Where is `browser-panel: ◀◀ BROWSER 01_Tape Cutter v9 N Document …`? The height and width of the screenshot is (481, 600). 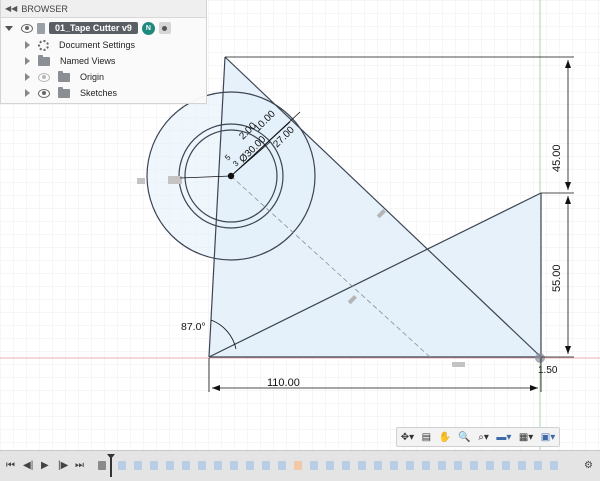 browser-panel: ◀◀ BROWSER 01_Tape Cutter v9 N Document … is located at coordinates (103, 52).